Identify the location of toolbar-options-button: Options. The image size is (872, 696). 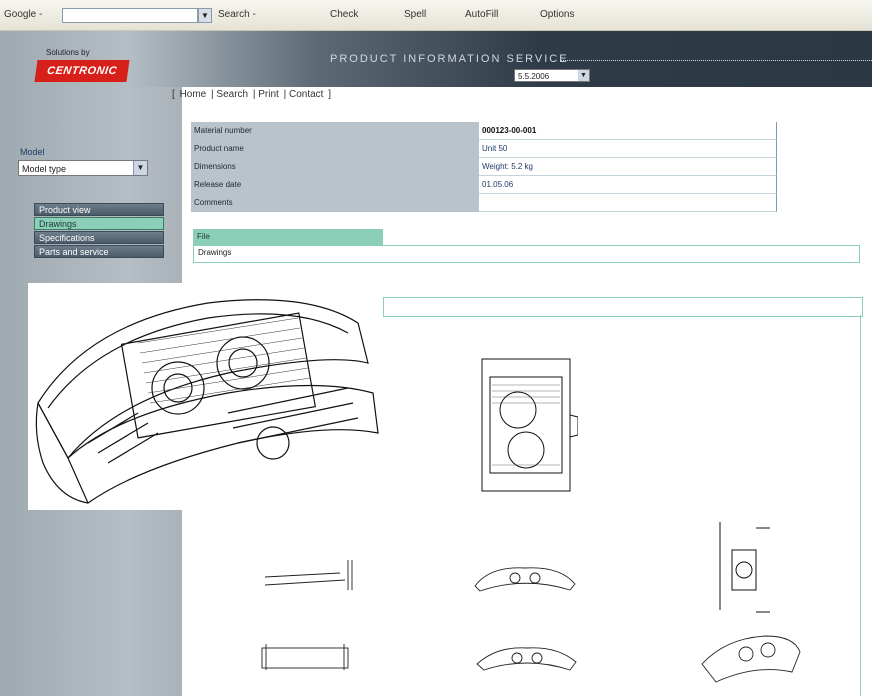
(557, 14).